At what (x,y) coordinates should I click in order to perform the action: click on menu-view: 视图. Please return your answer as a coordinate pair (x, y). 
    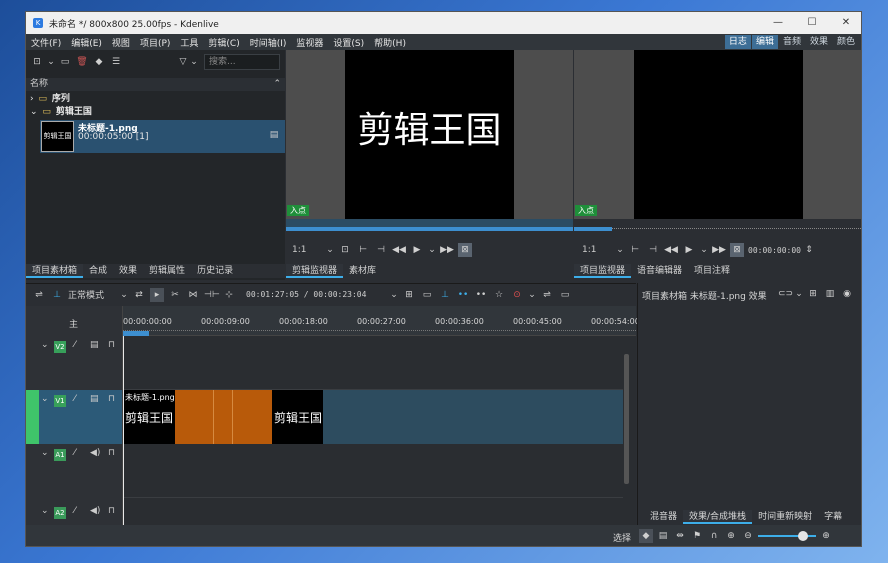
    Looking at the image, I should click on (121, 42).